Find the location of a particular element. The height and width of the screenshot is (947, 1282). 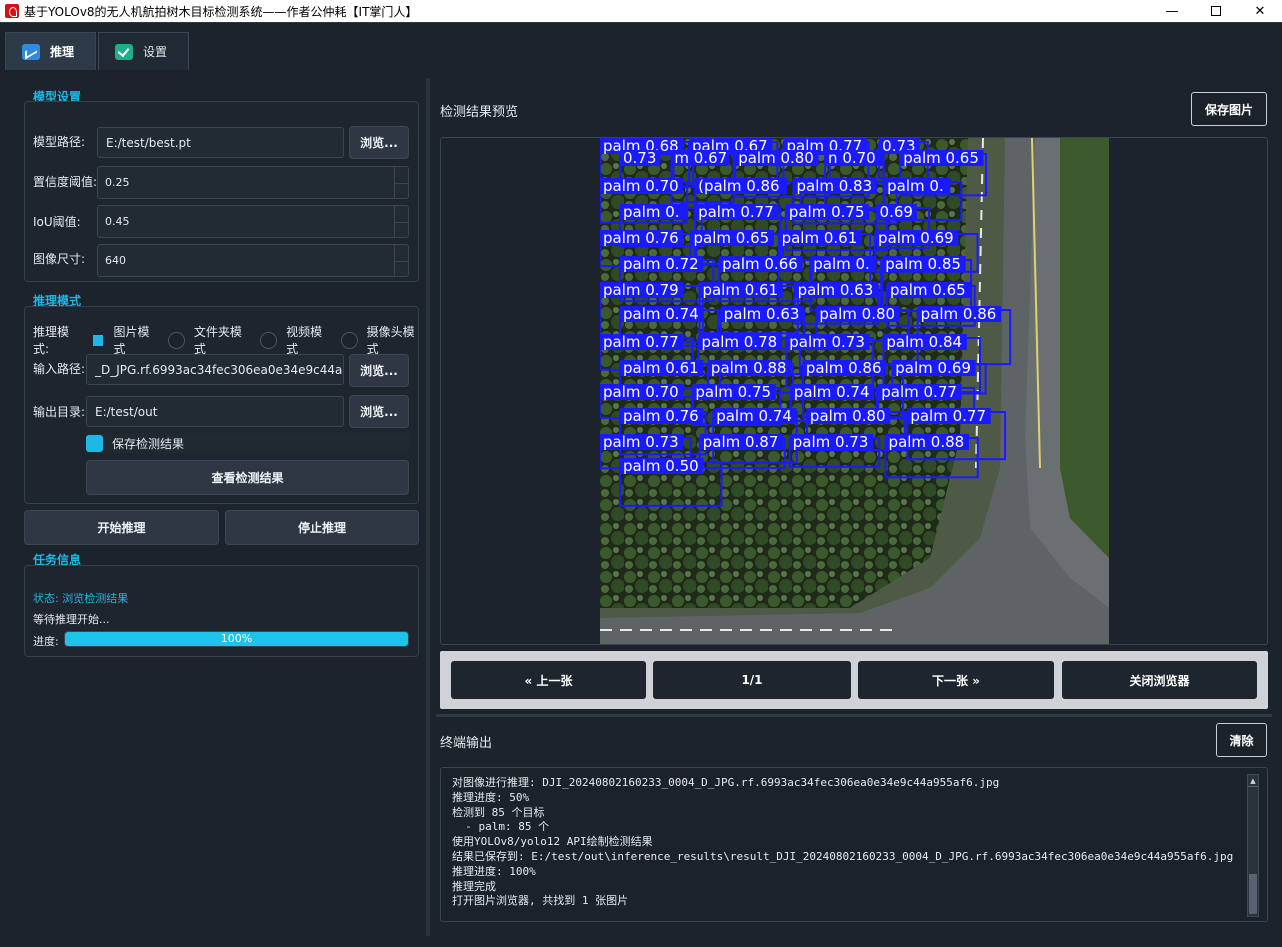

detection-label: palm 0.63 is located at coordinates (762, 314).